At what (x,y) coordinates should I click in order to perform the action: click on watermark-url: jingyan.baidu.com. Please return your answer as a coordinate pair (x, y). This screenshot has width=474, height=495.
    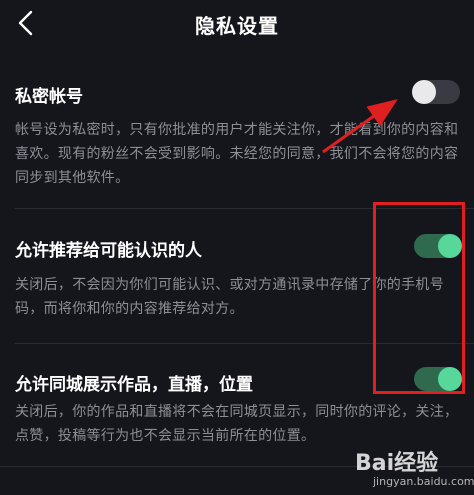
    Looking at the image, I should click on (423, 481).